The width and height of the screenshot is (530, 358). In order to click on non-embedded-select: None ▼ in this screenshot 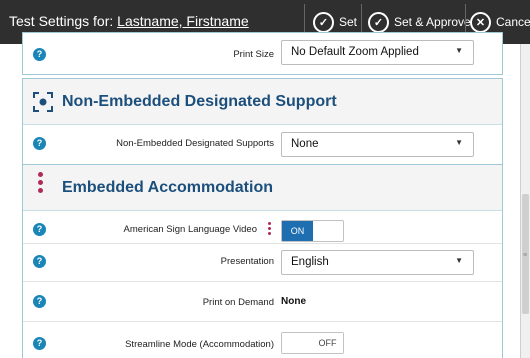, I will do `click(377, 144)`.